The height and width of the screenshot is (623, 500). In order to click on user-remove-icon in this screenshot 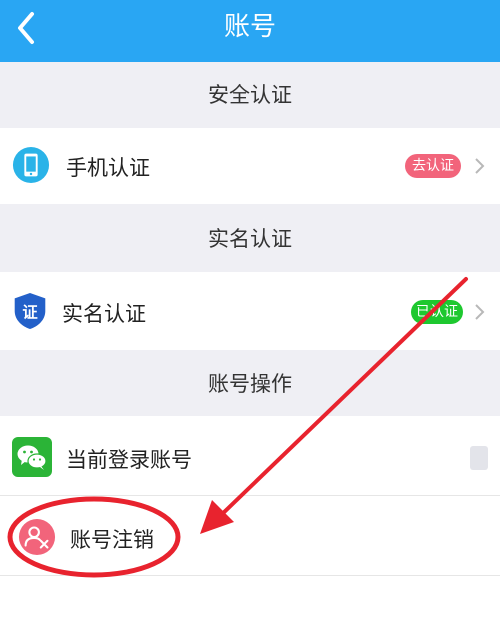, I will do `click(37, 537)`.